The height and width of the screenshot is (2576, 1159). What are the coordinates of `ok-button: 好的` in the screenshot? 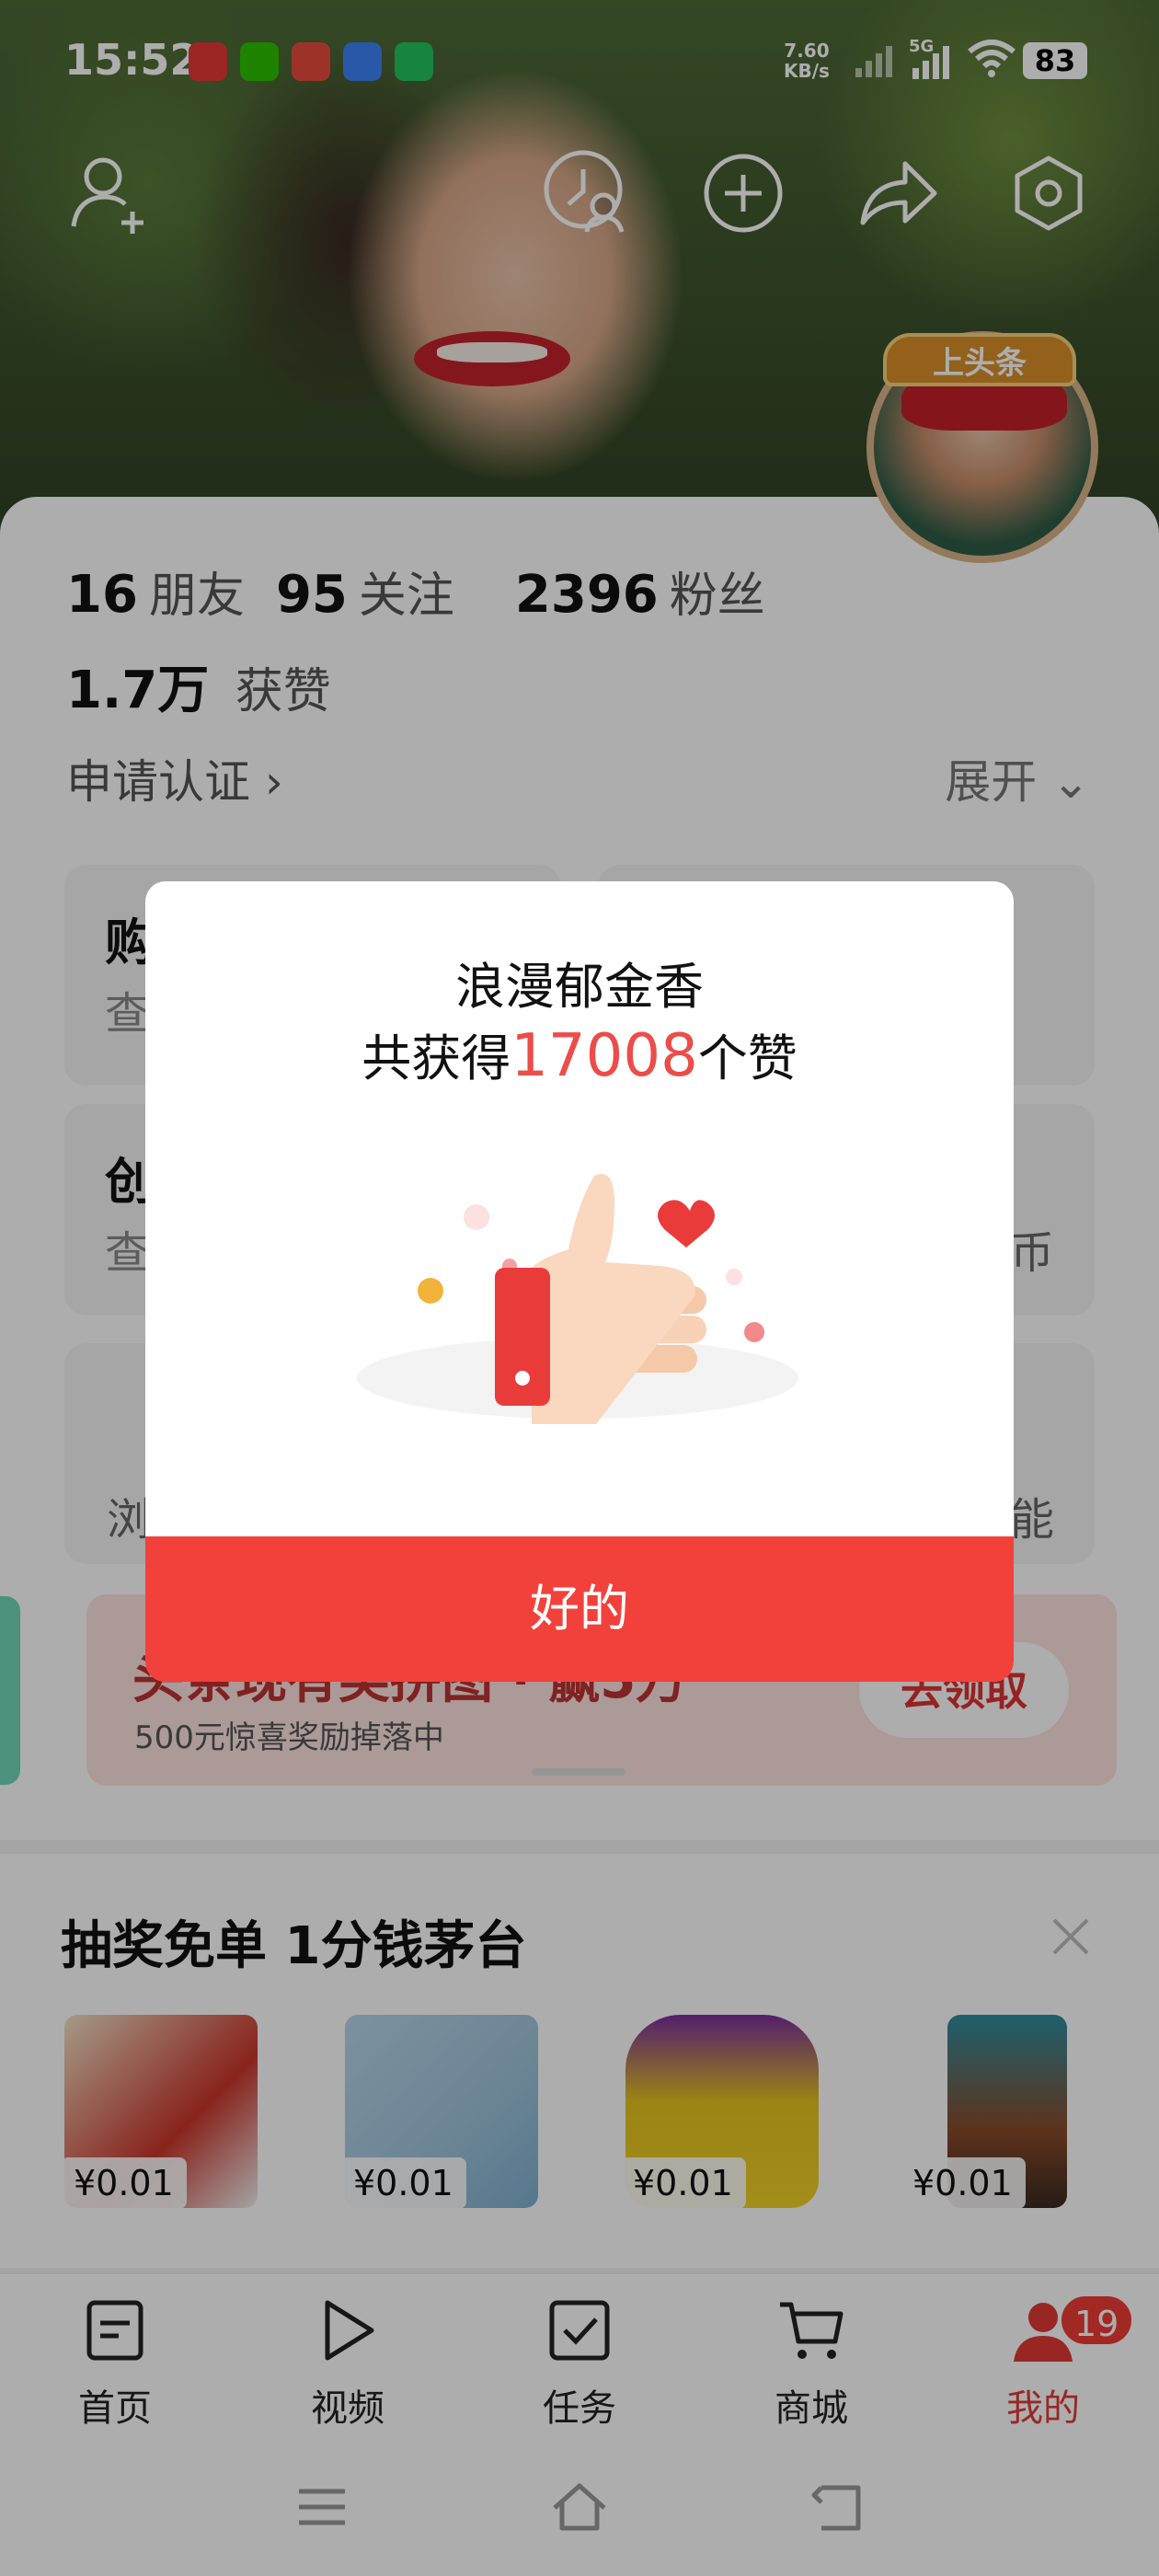 It's located at (579, 1609).